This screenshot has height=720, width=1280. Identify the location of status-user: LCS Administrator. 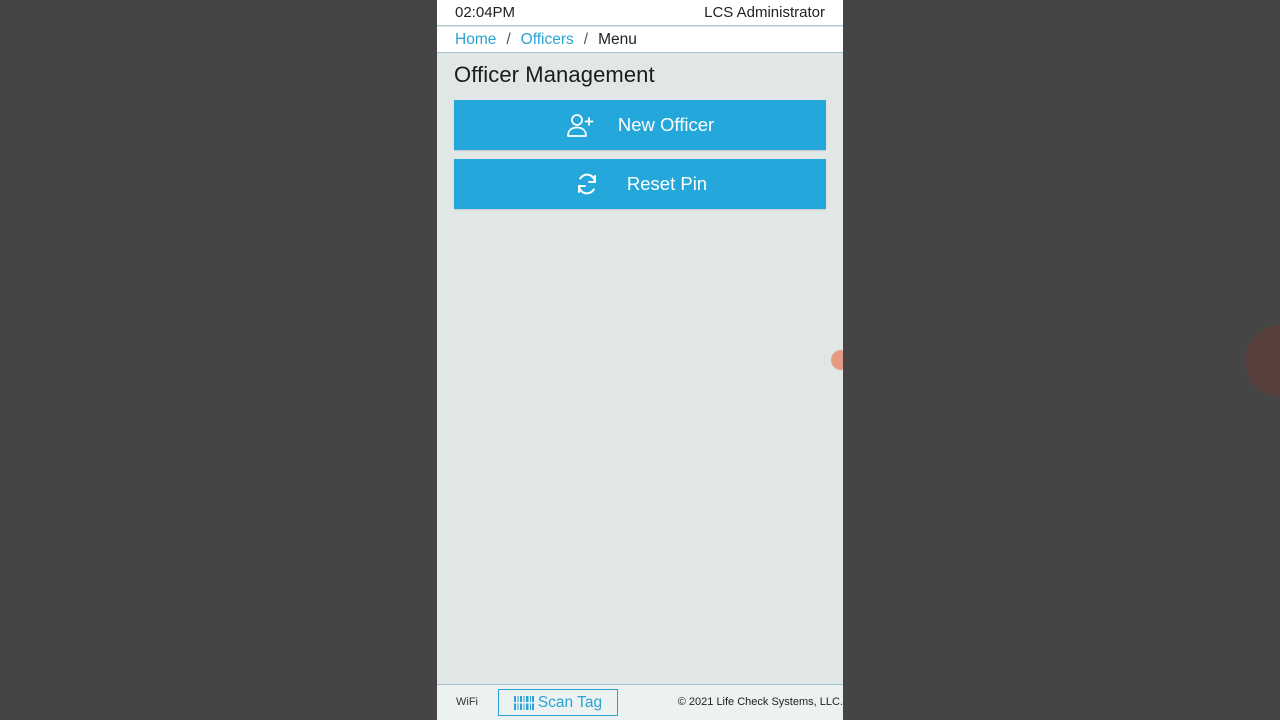
(764, 12).